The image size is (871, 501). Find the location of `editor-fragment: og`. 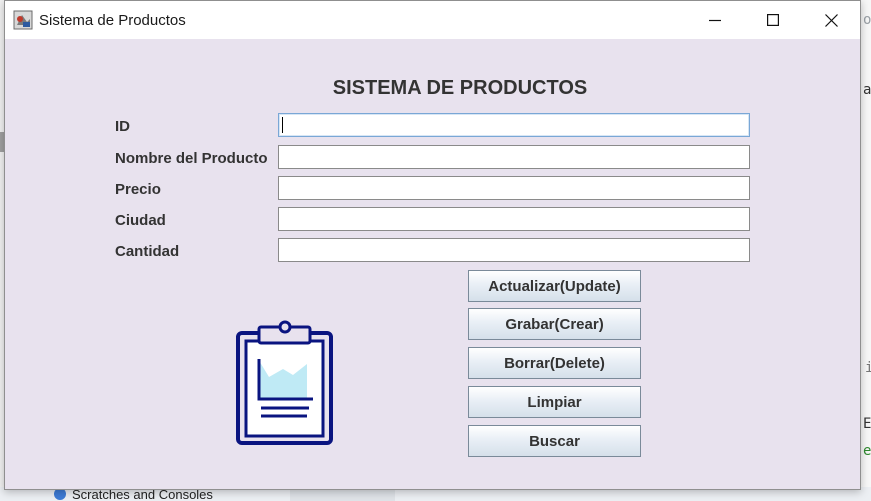

editor-fragment: og is located at coordinates (867, 20).